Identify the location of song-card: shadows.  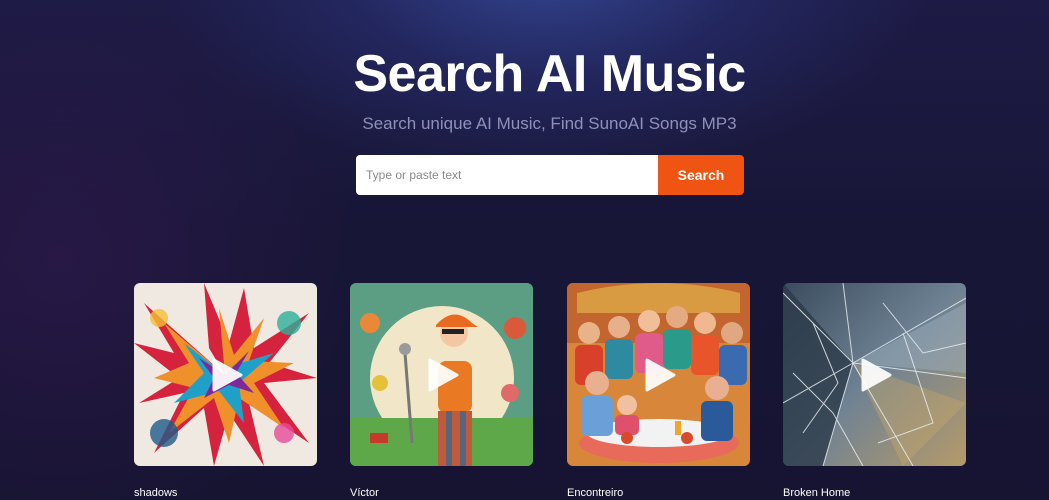
(225, 391).